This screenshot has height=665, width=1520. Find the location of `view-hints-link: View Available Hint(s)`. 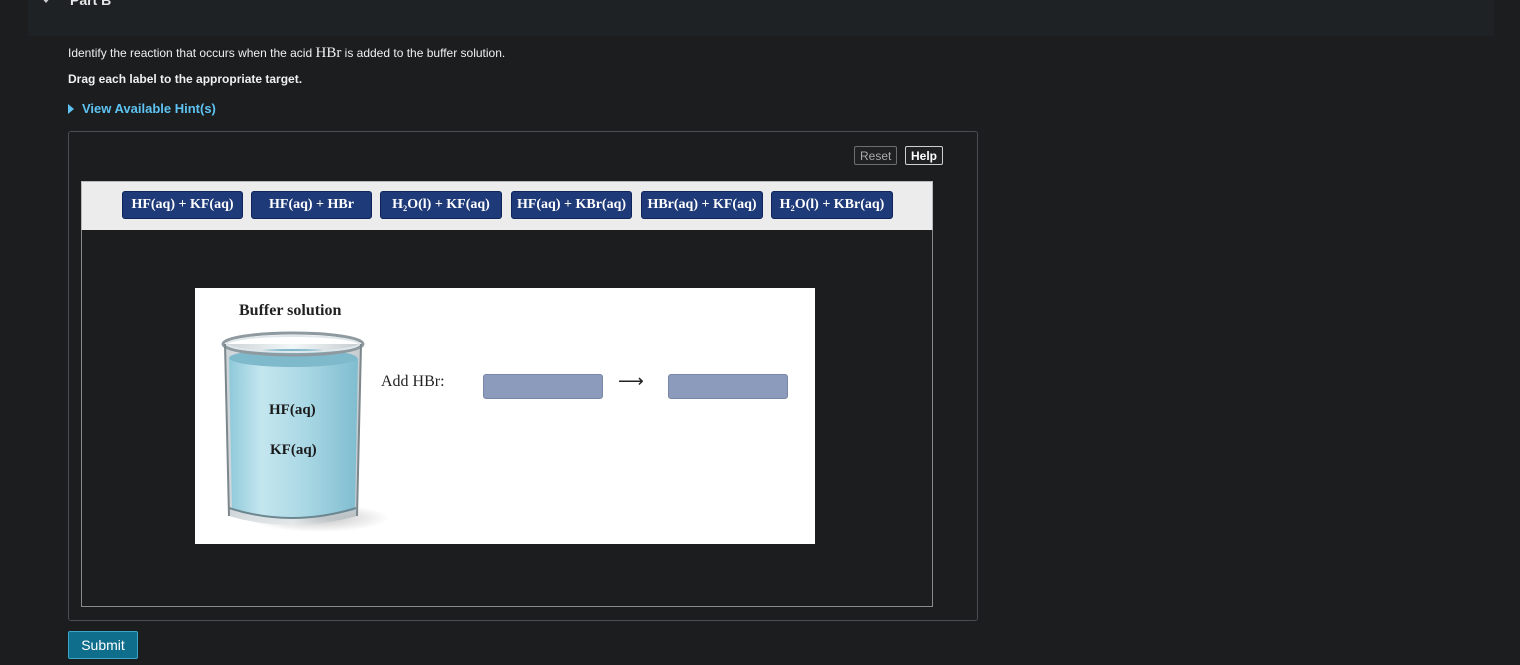

view-hints-link: View Available Hint(s) is located at coordinates (142, 108).